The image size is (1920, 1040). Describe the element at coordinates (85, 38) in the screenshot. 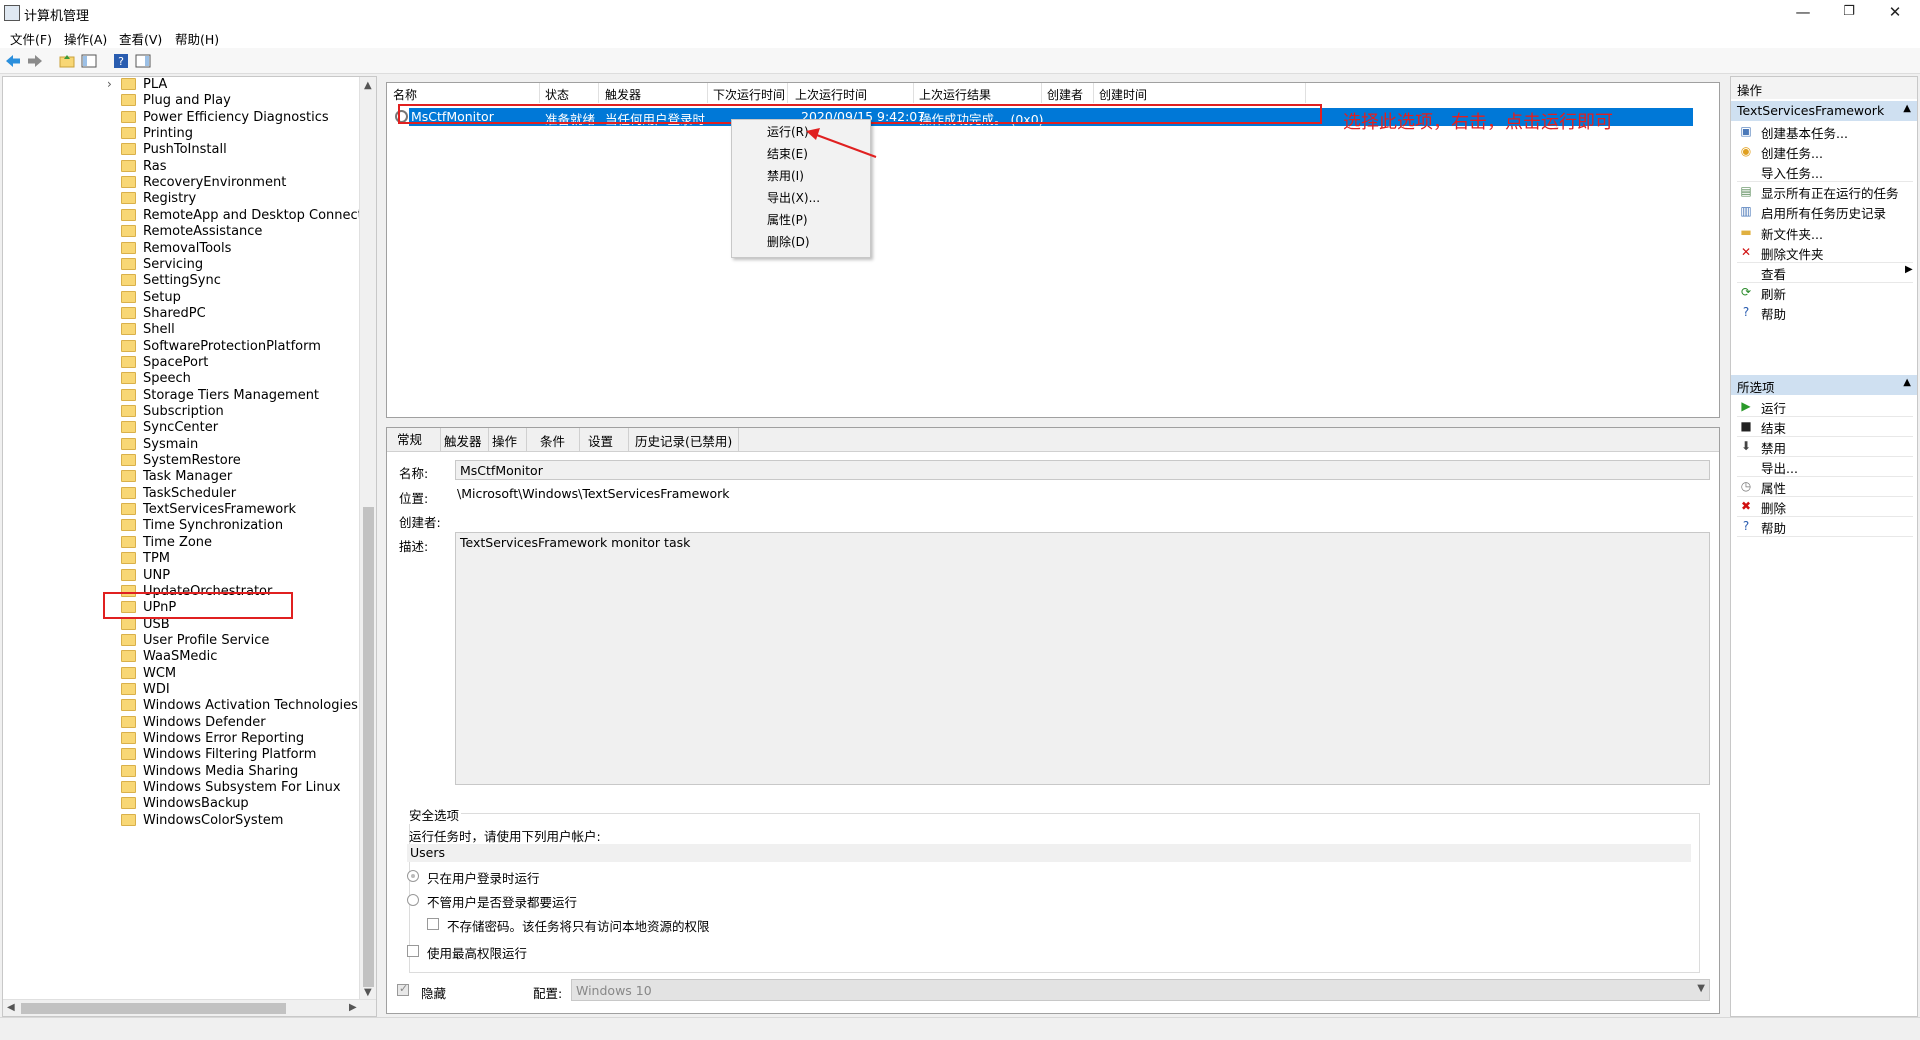

I see `menu-action: 操作(A)` at that location.